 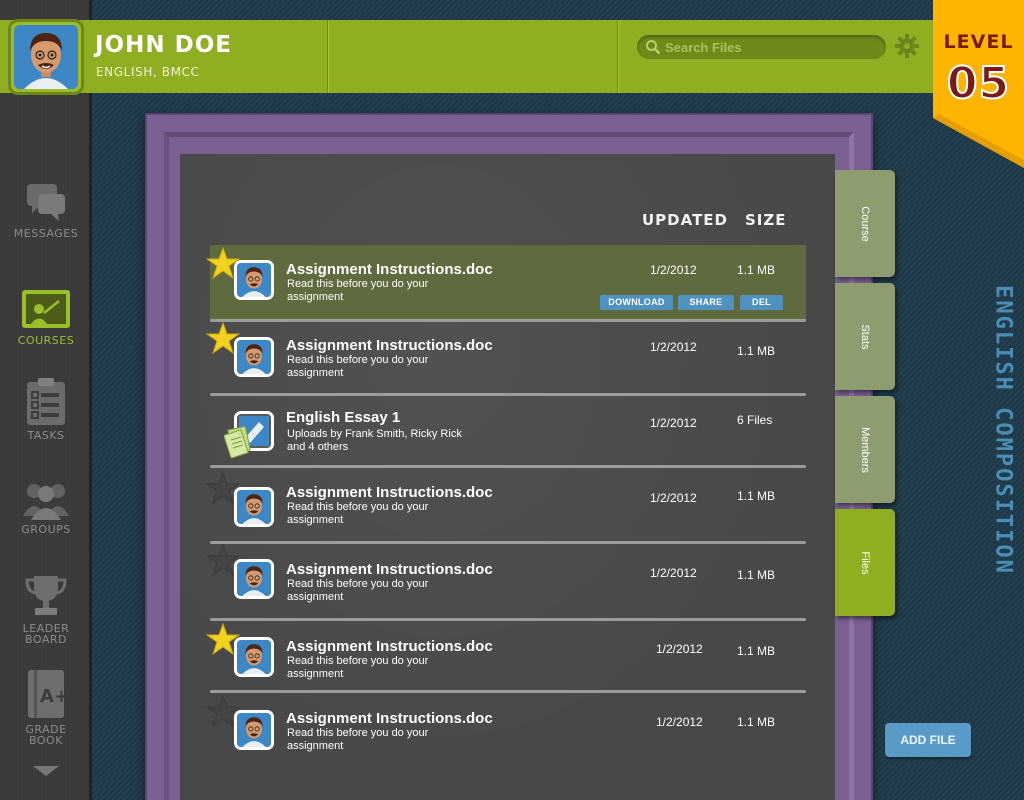 I want to click on nav-item-messages: MESSAGES, so click(x=46, y=210).